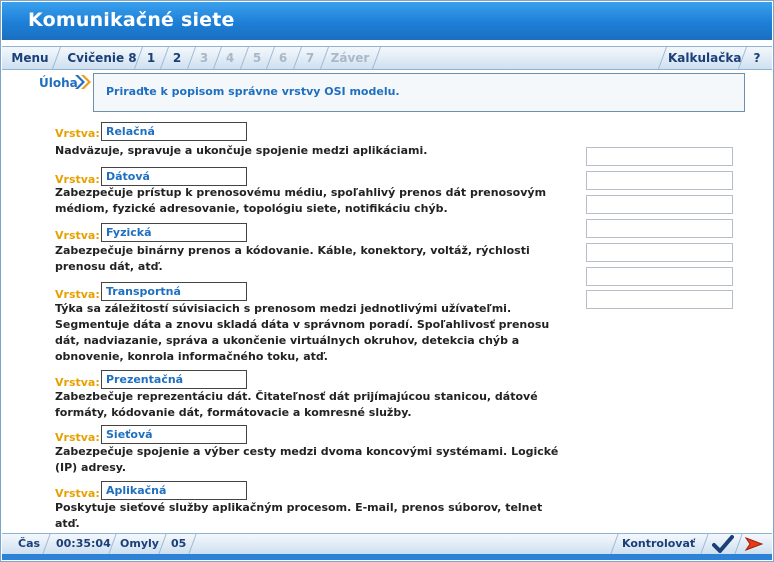 The width and height of the screenshot is (774, 562). I want to click on layer-drop-box: Transportná, so click(174, 291).